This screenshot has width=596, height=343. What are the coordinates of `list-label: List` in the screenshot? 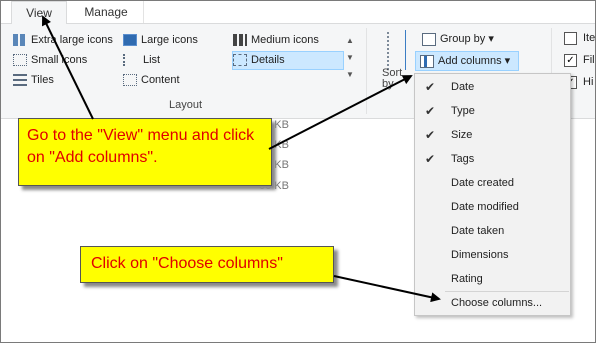 It's located at (152, 60).